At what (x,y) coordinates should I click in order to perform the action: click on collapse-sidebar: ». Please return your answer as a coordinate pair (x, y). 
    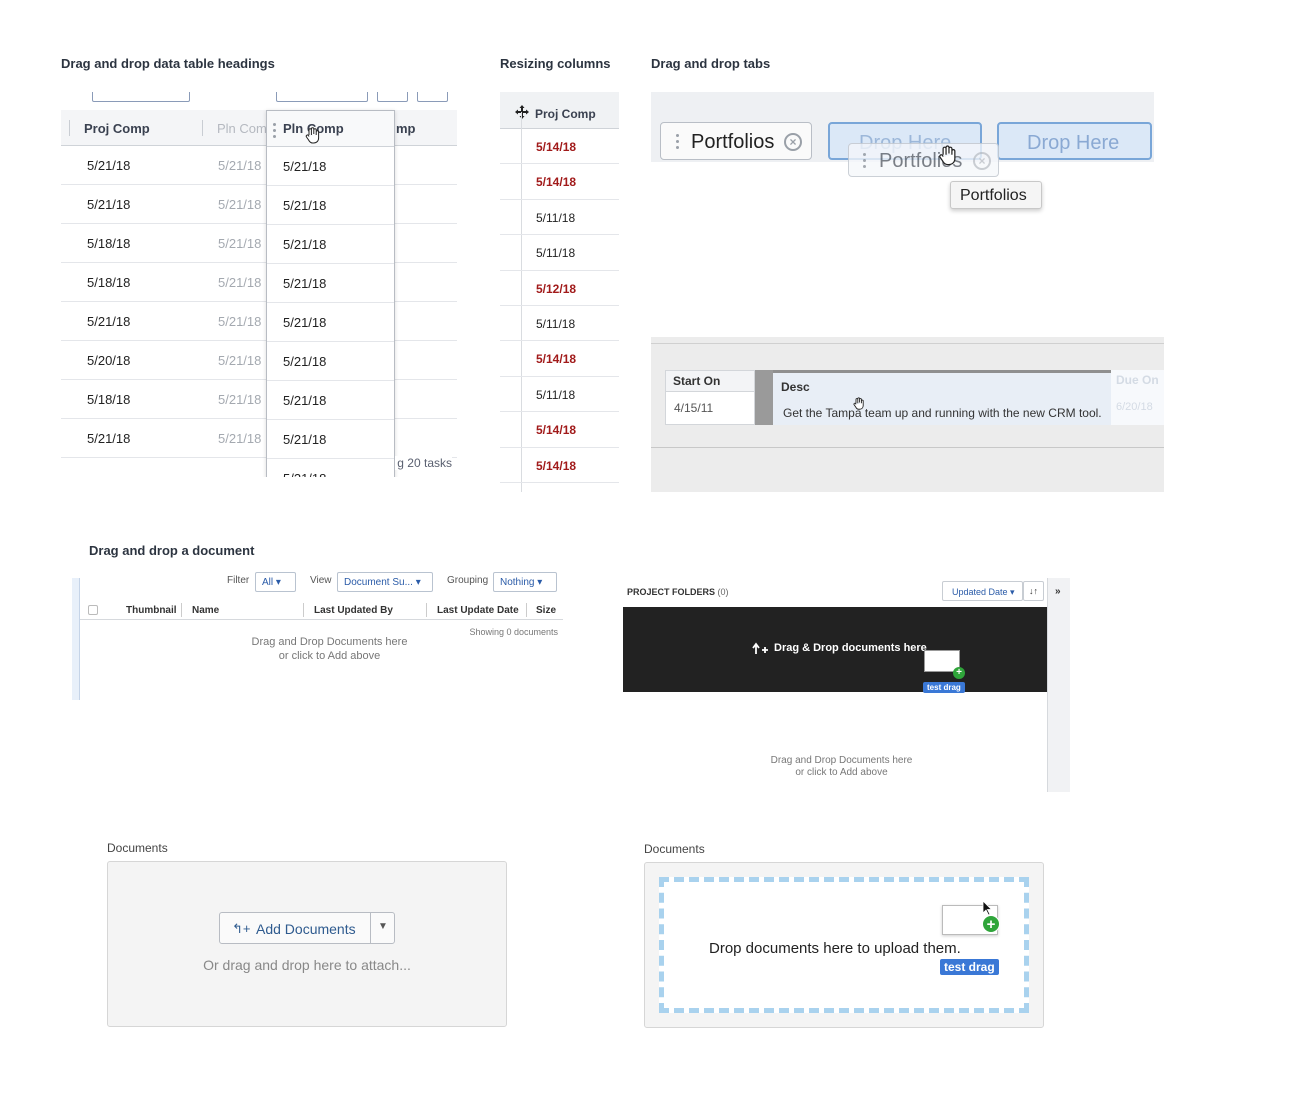
    Looking at the image, I should click on (1058, 685).